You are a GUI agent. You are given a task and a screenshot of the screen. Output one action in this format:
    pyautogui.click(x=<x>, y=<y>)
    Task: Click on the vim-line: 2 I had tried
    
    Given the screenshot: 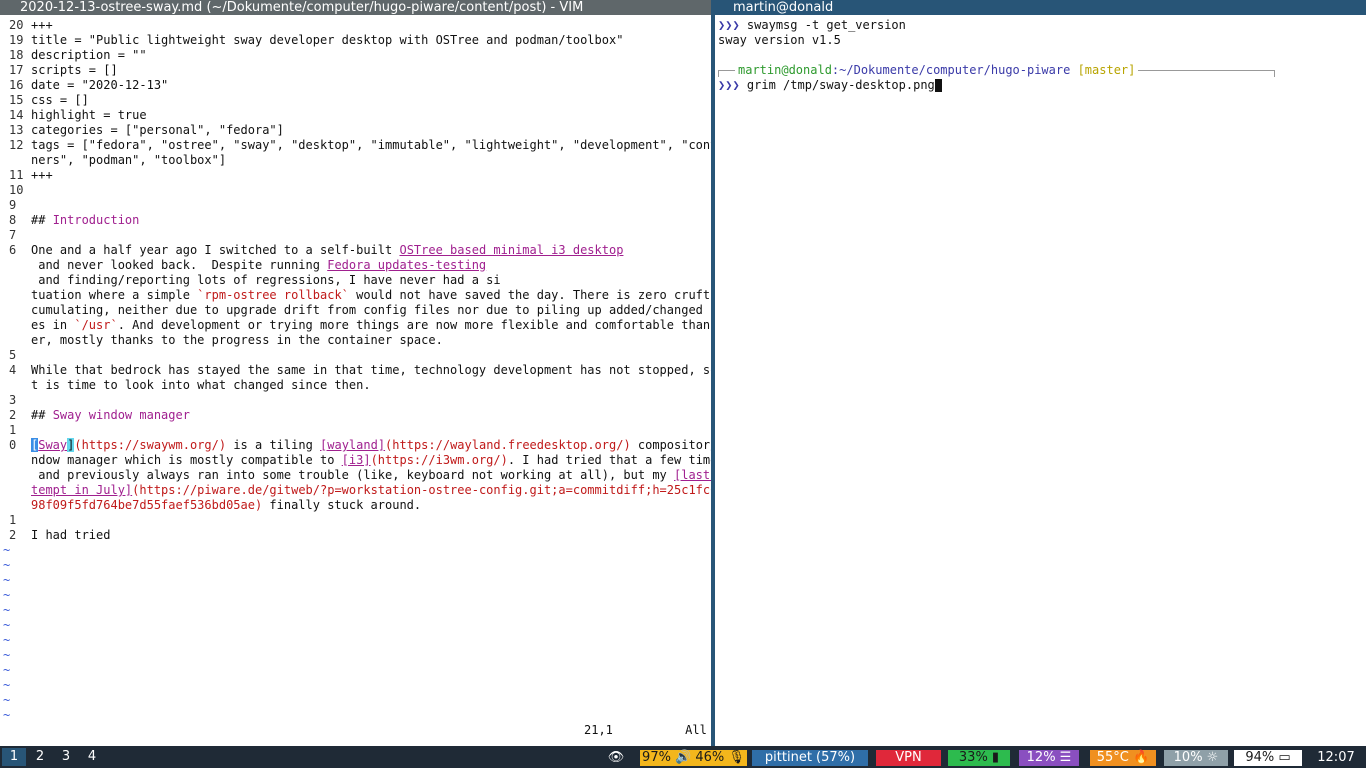 What is the action you would take?
    pyautogui.click(x=55, y=535)
    